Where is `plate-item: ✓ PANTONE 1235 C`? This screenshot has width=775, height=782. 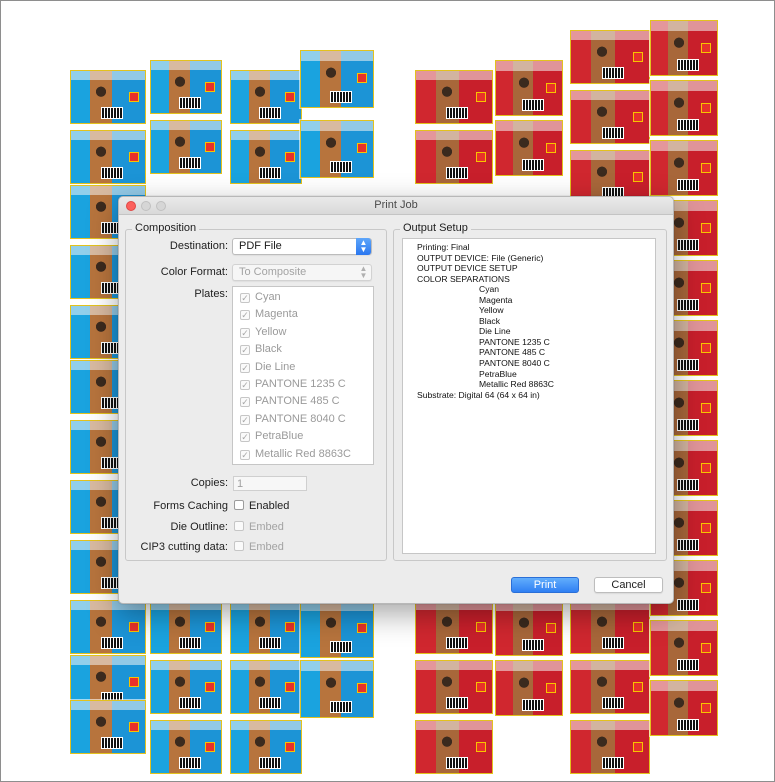
plate-item: ✓ PANTONE 1235 C is located at coordinates (293, 386).